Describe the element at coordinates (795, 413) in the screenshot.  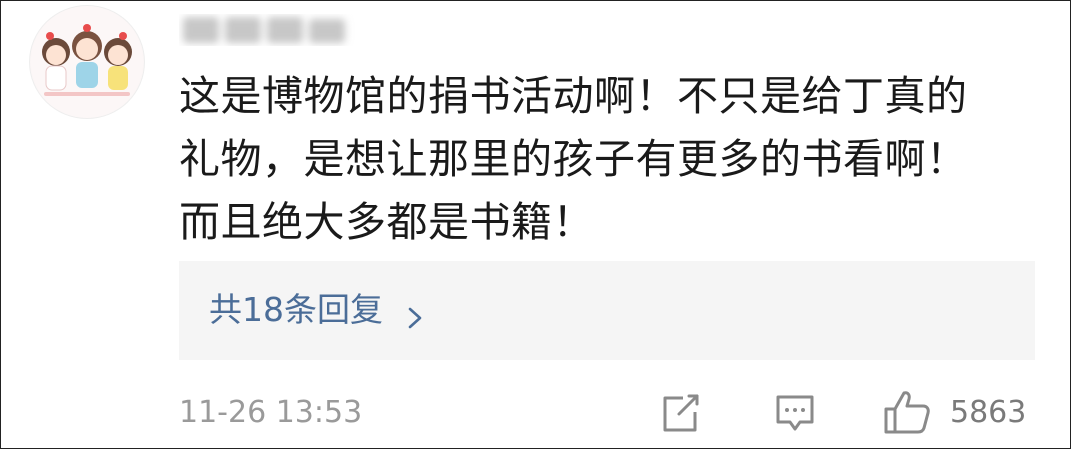
I see `comment-icon` at that location.